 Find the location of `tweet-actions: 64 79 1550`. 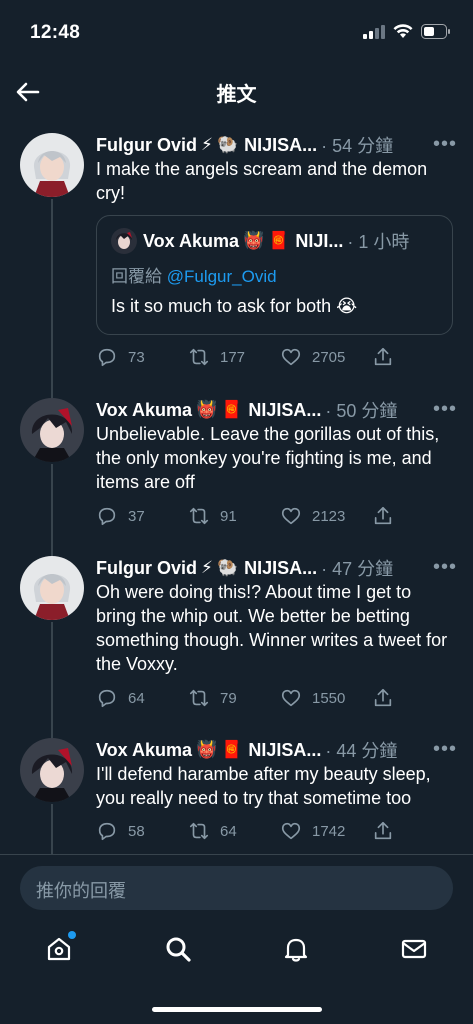

tweet-actions: 64 79 1550 is located at coordinates (249, 698).